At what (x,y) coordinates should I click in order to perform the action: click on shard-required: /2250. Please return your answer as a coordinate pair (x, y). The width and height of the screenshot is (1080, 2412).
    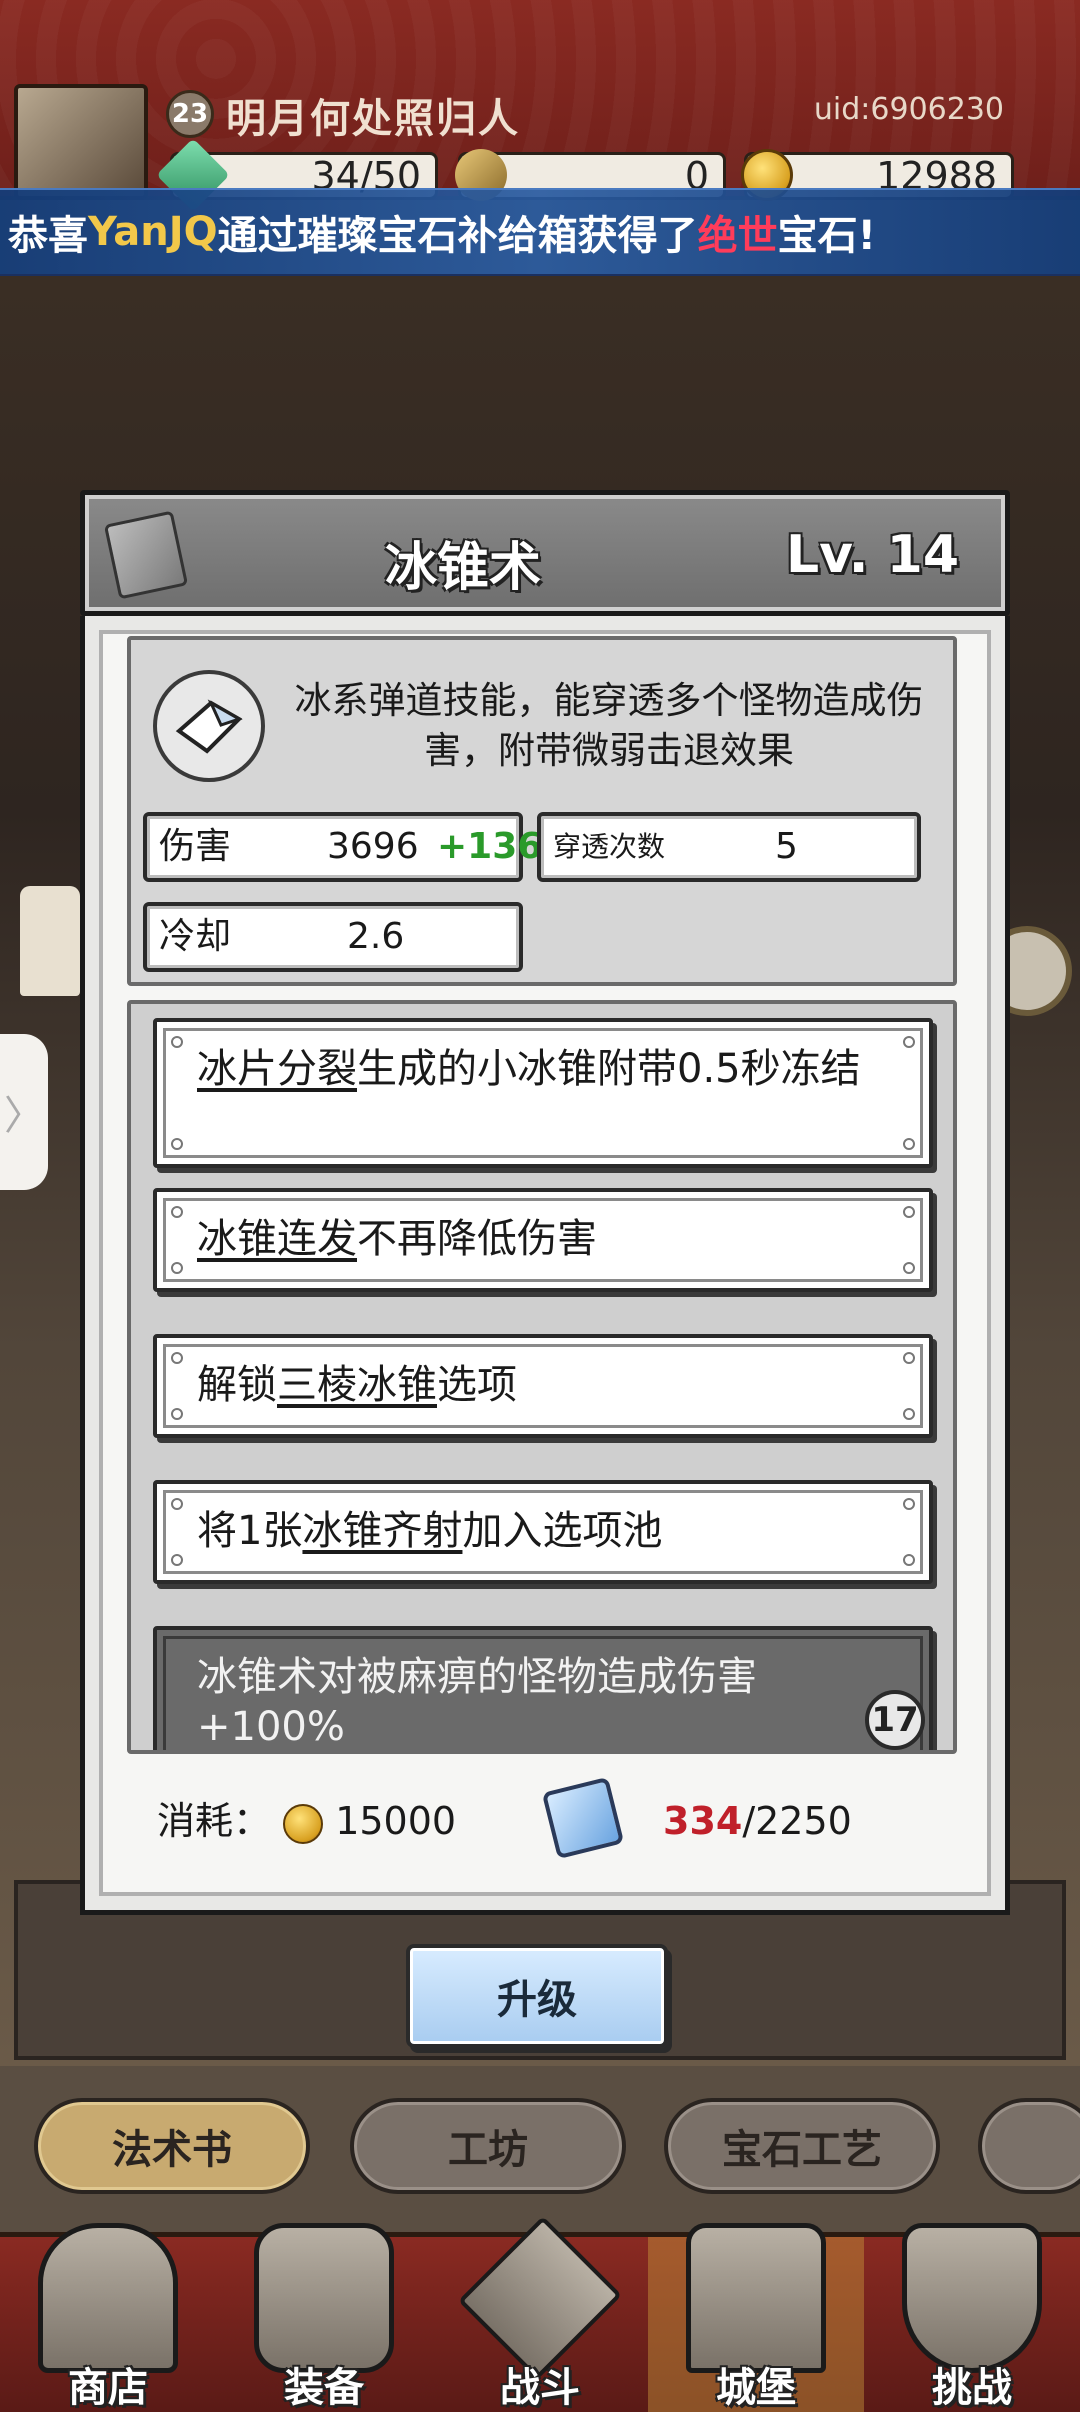
    Looking at the image, I should click on (797, 1821).